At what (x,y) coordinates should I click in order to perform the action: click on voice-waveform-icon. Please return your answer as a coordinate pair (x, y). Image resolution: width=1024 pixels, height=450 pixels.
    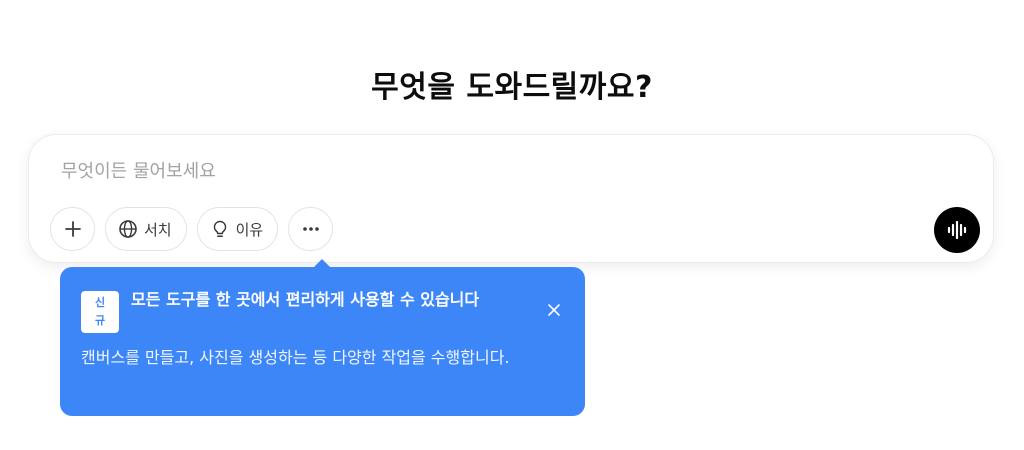
    Looking at the image, I should click on (957, 230).